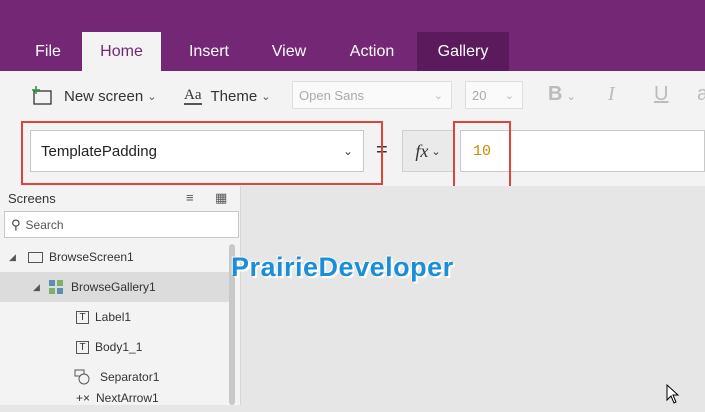 The width and height of the screenshot is (705, 412). Describe the element at coordinates (372, 51) in the screenshot. I see `tab-action: Action` at that location.